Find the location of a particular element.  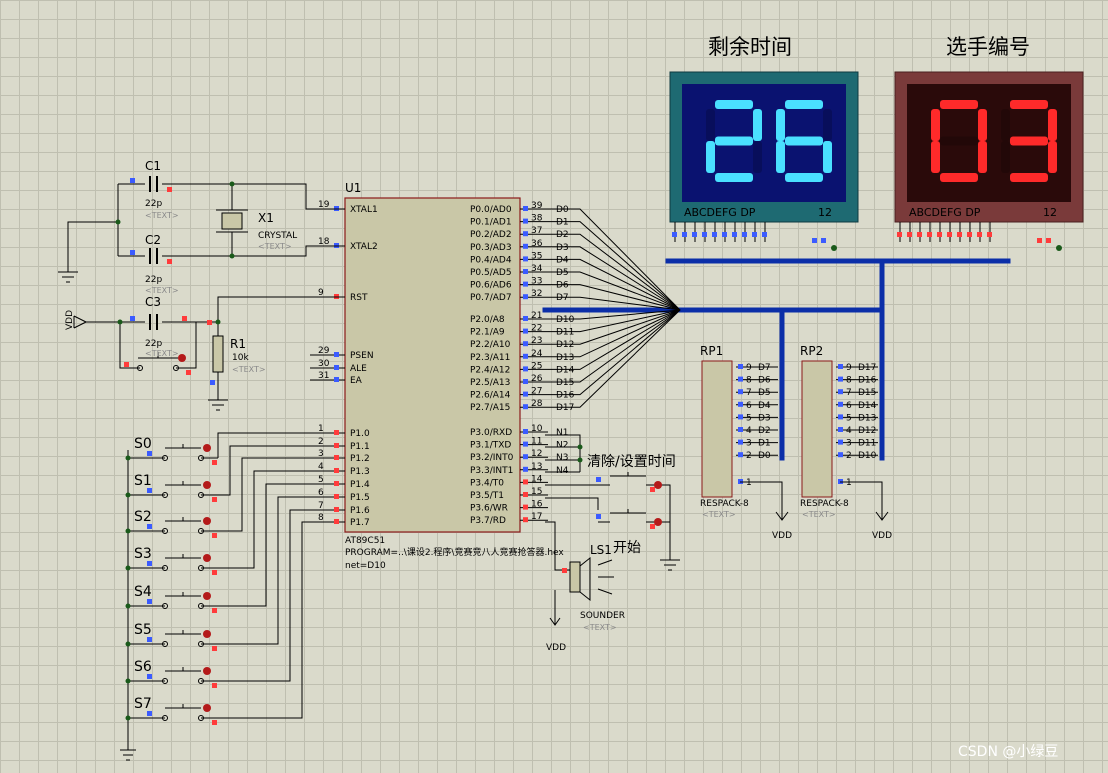

rp-net-label: D0 is located at coordinates (764, 456).